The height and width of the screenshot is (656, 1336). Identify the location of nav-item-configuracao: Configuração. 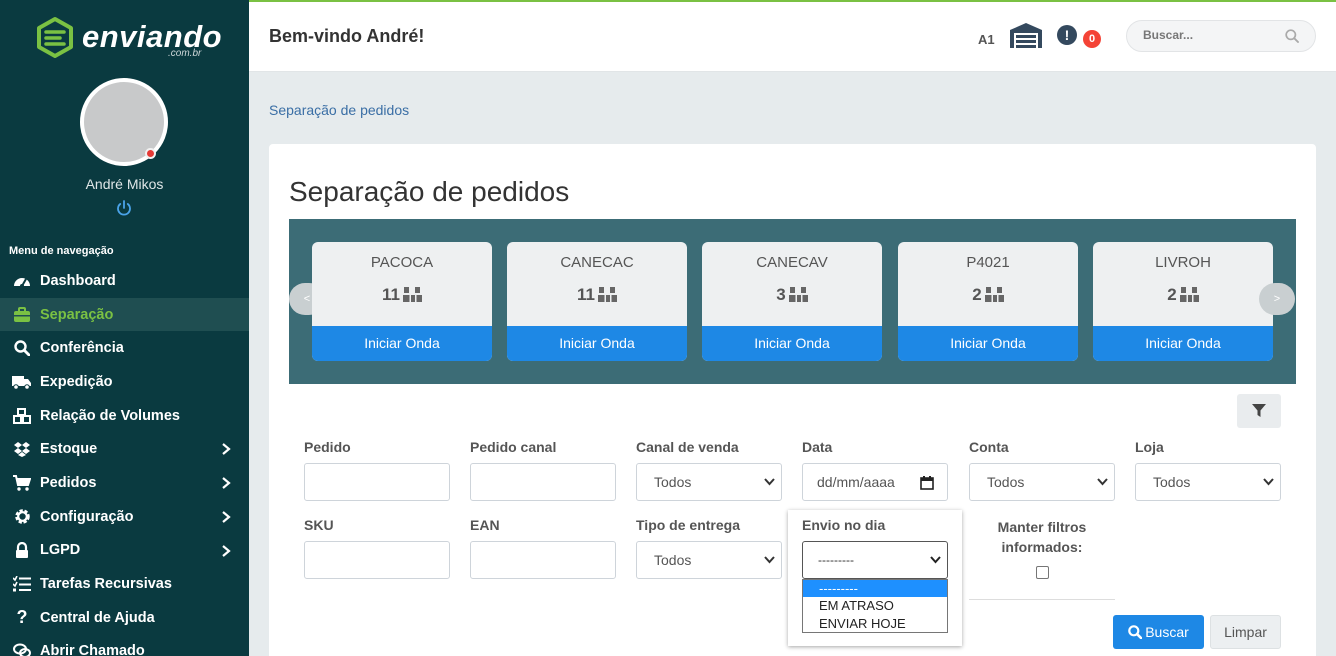
(124, 517).